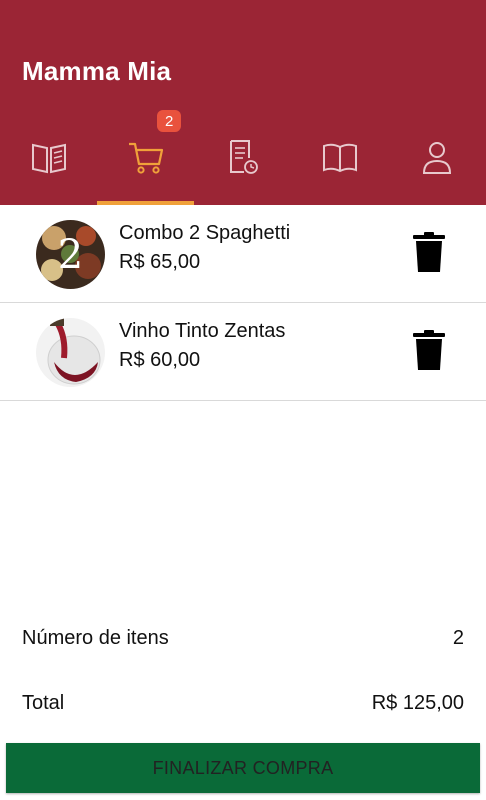 This screenshot has height=800, width=486. I want to click on cart-count-badge: 2, so click(169, 121).